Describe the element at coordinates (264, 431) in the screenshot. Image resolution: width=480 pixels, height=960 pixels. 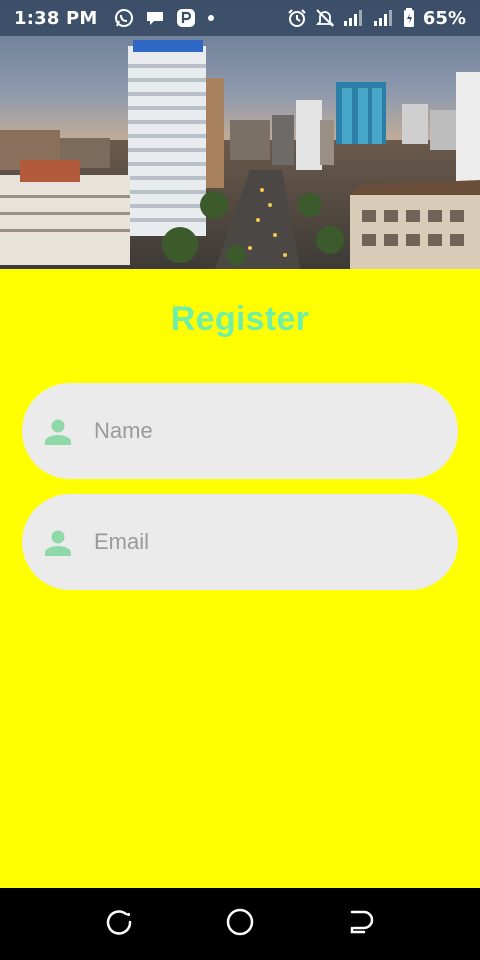
I see `name-input` at that location.